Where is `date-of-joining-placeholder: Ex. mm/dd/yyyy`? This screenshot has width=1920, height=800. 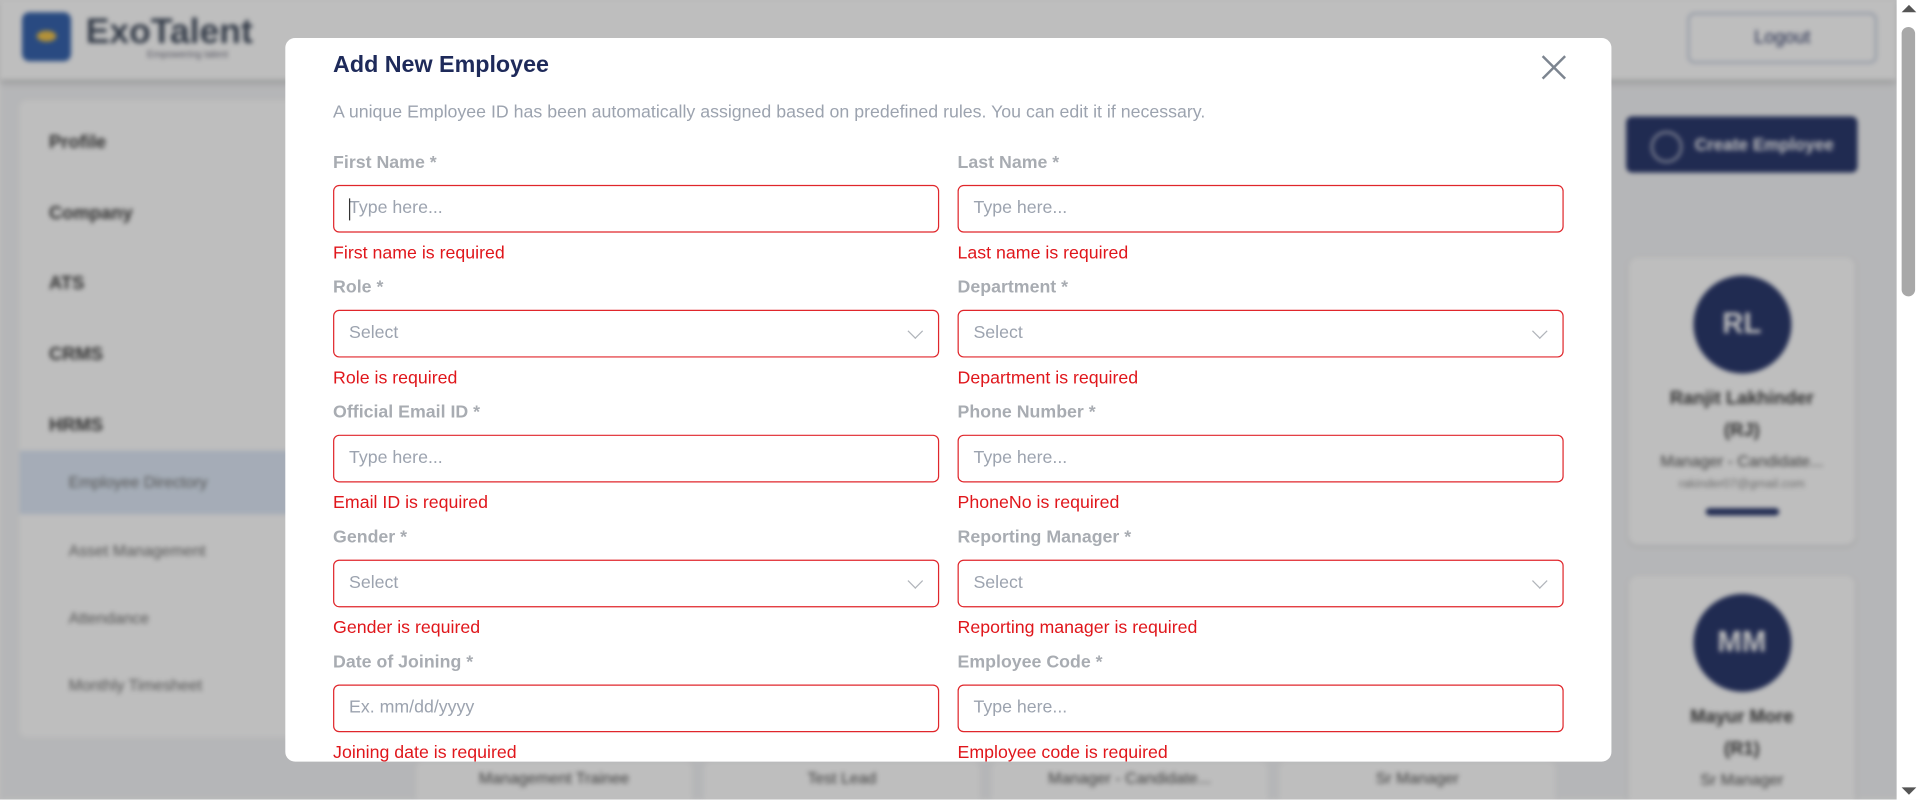 date-of-joining-placeholder: Ex. mm/dd/yyyy is located at coordinates (411, 707).